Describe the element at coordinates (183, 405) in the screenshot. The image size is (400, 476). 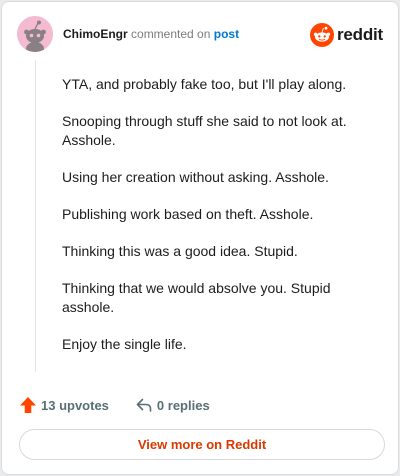
I see `reply-count: 0 replies` at that location.